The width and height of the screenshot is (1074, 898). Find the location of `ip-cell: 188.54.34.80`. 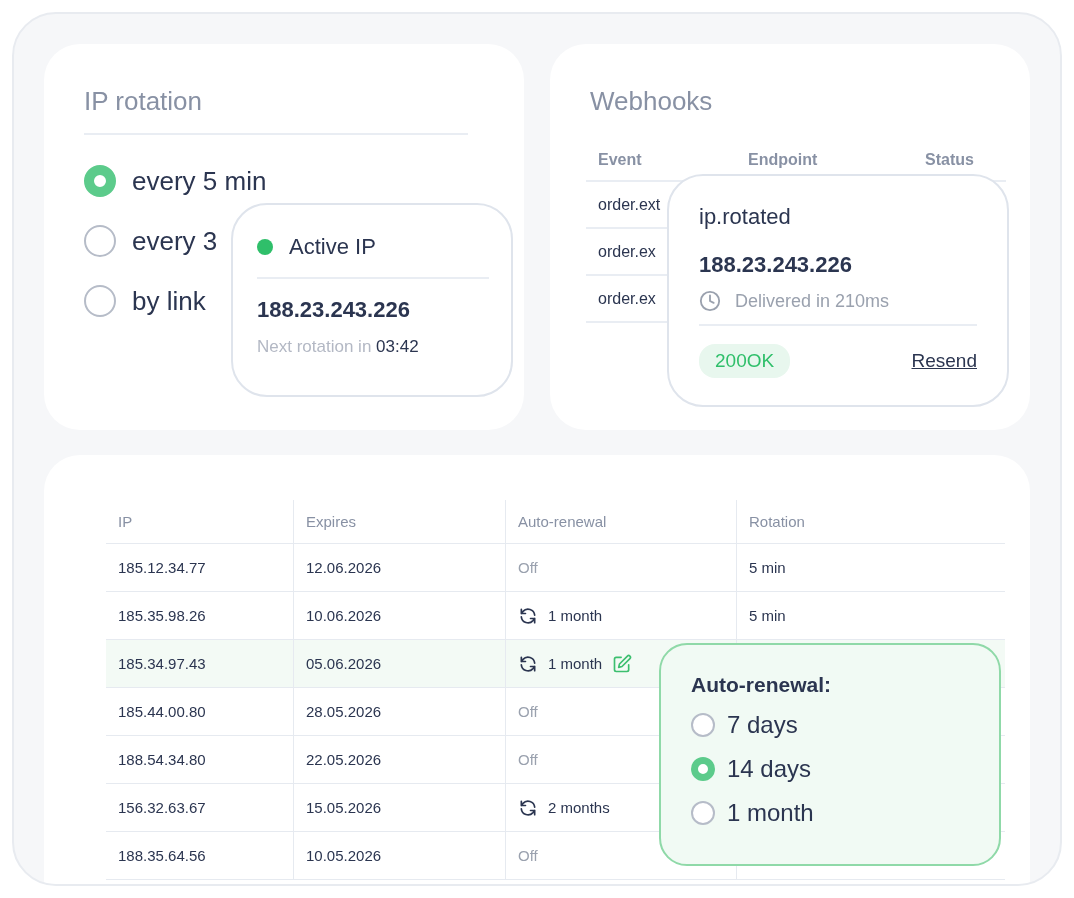

ip-cell: 188.54.34.80 is located at coordinates (162, 759).